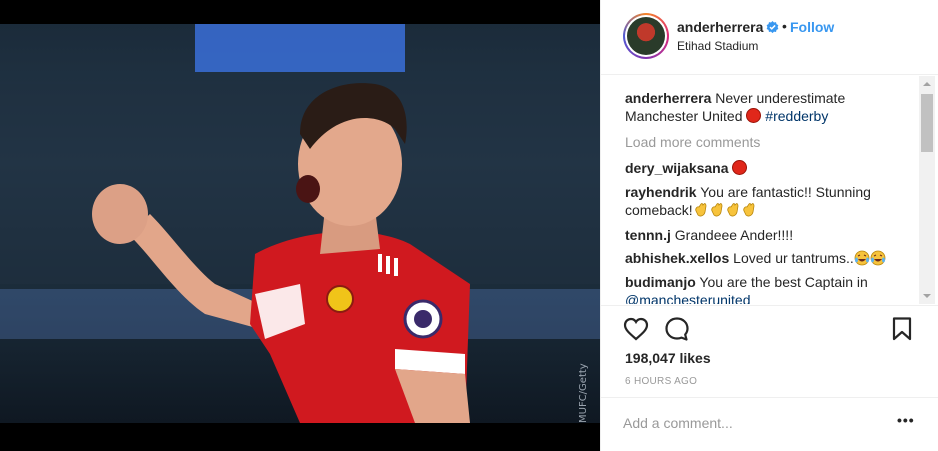 Image resolution: width=938 pixels, height=451 pixels. I want to click on heart-icon, so click(636, 329).